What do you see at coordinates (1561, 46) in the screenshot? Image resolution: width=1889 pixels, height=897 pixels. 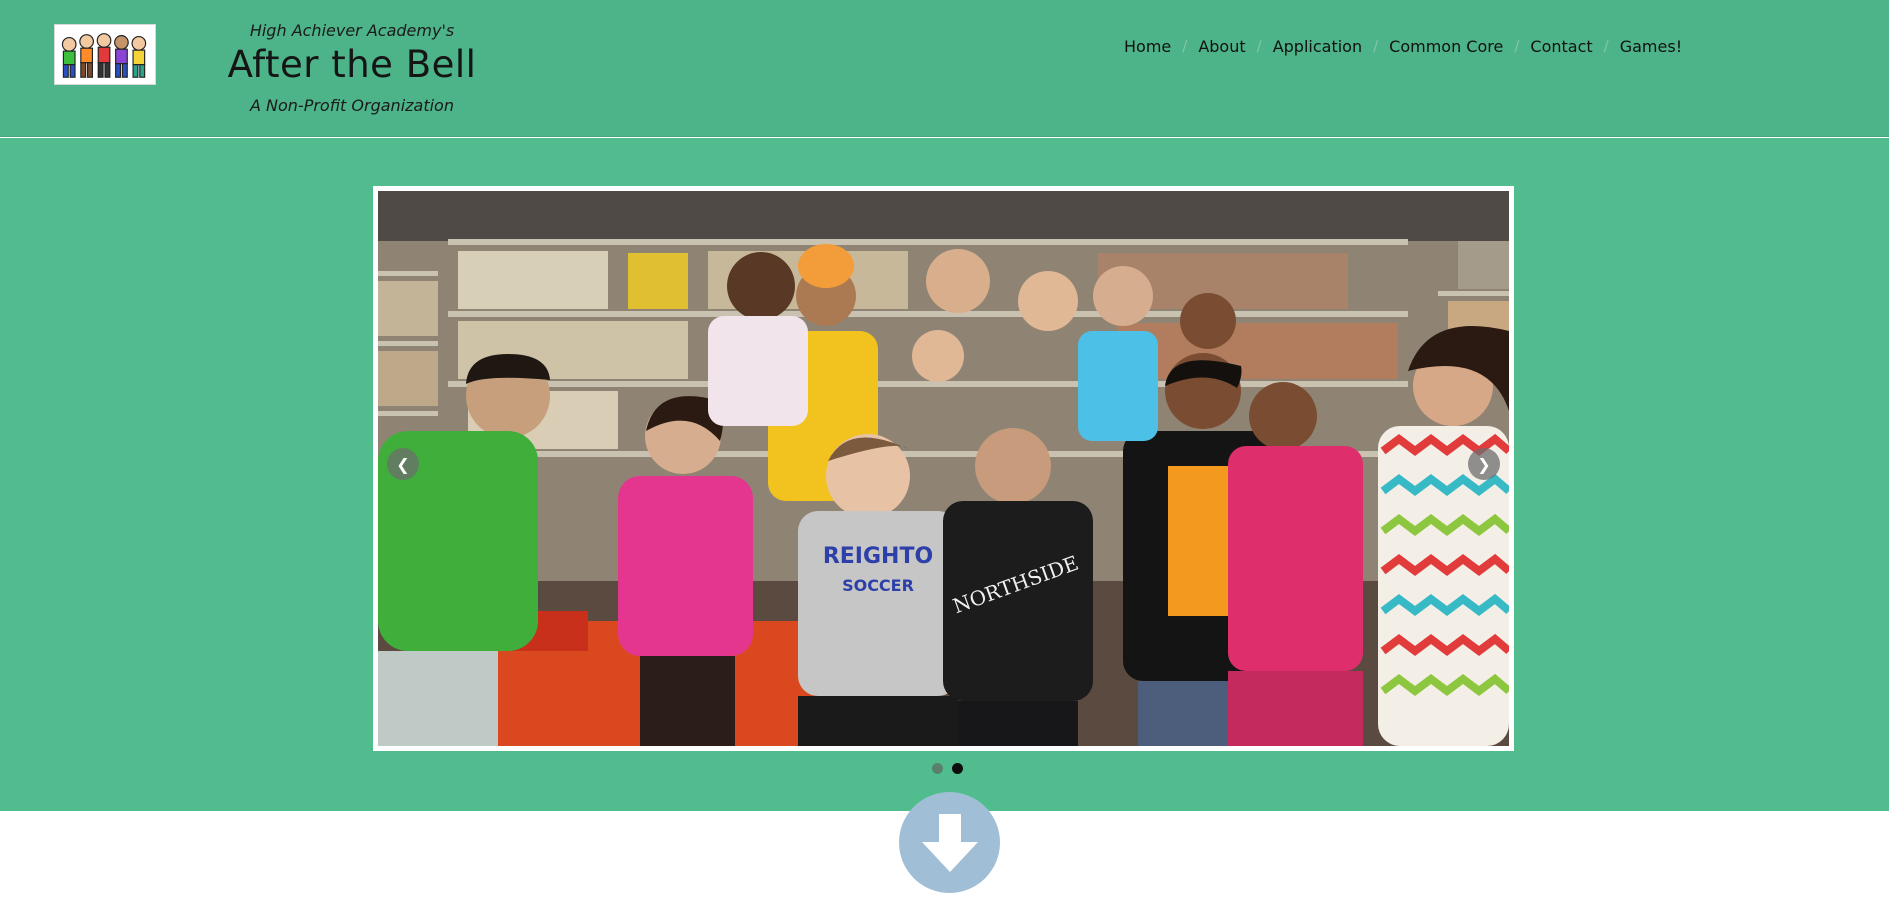 I see `nav-contact-link: Contact` at bounding box center [1561, 46].